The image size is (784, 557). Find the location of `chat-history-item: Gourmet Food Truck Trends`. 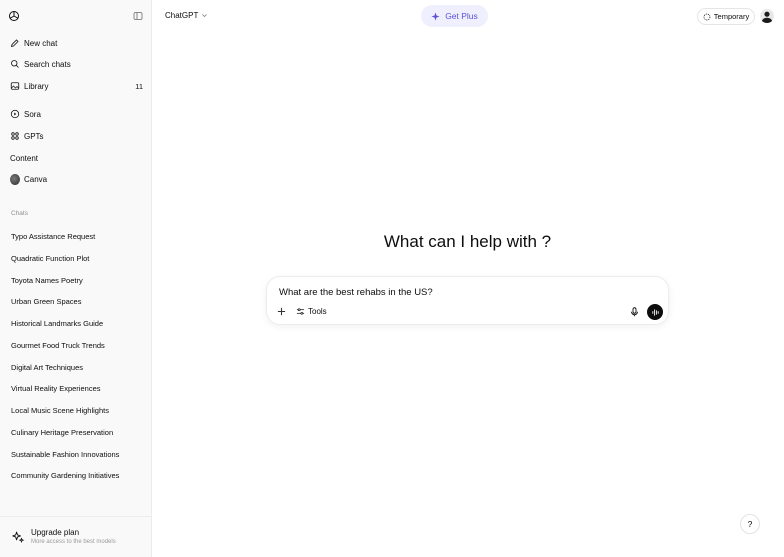

chat-history-item: Gourmet Food Truck Trends is located at coordinates (58, 345).